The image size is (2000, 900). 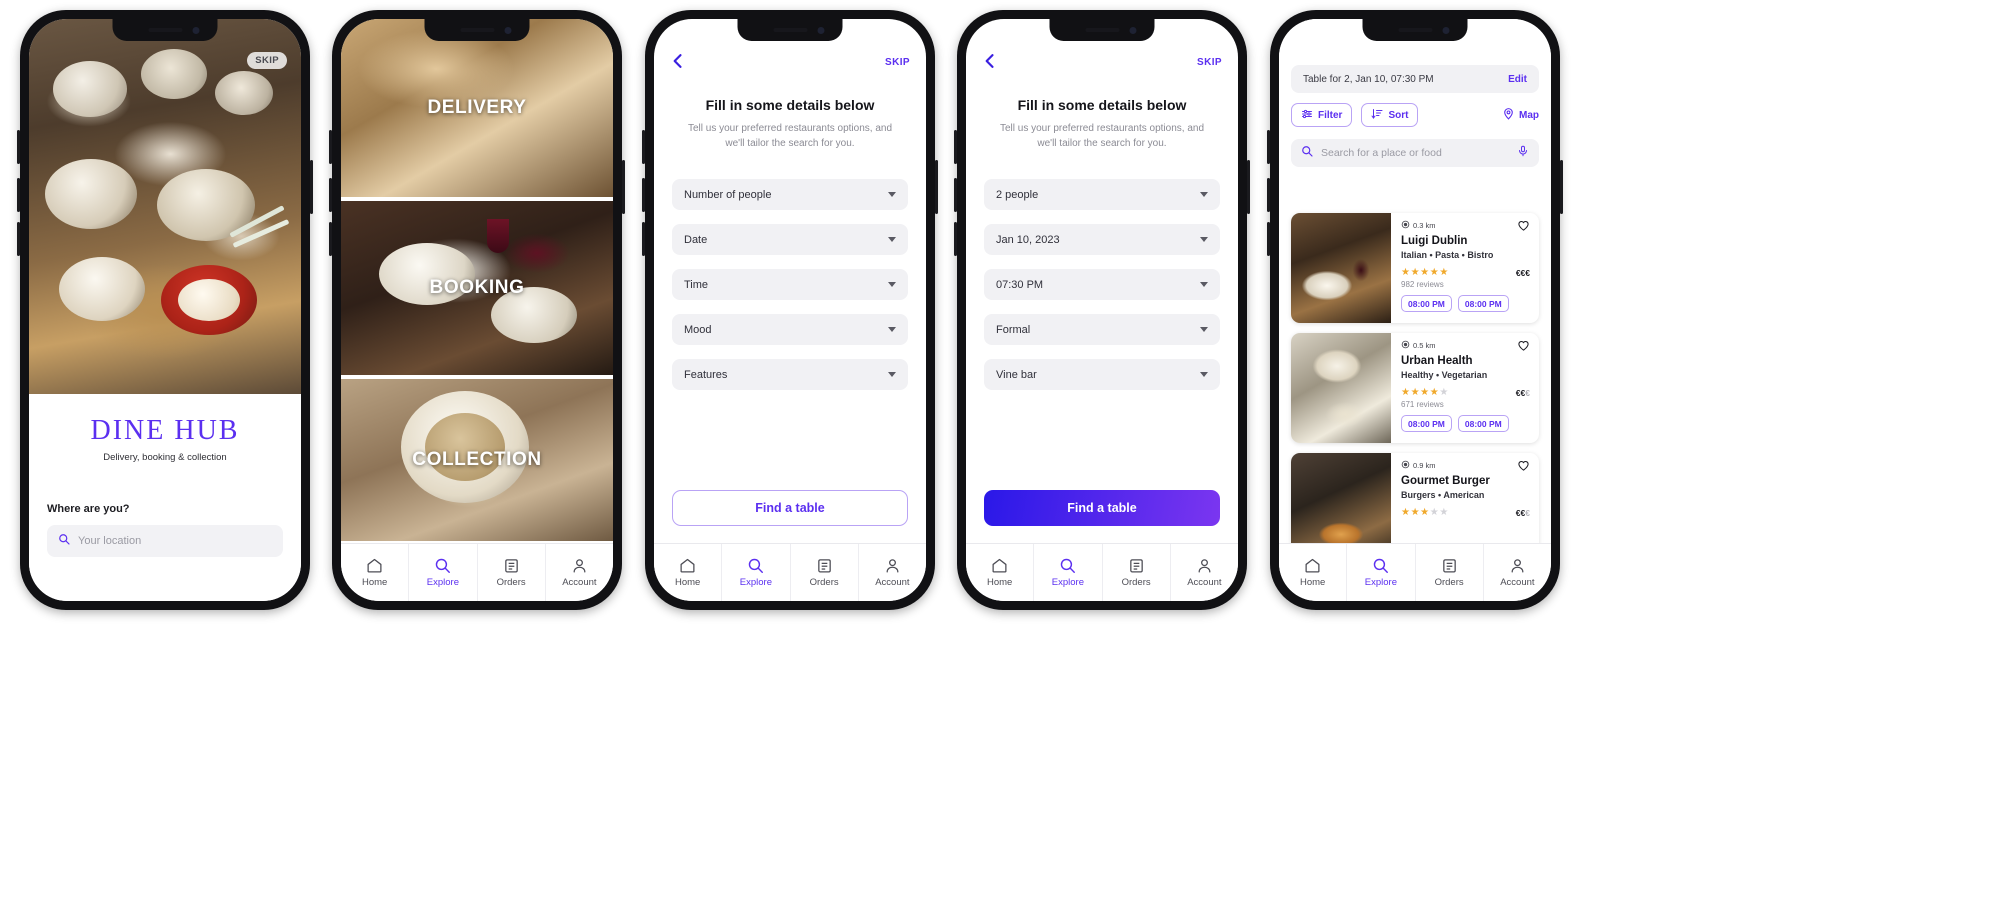 What do you see at coordinates (1415, 79) in the screenshot?
I see `reservation-summary-bar: Table for 2, Jan 10, 07:30 PM Edit` at bounding box center [1415, 79].